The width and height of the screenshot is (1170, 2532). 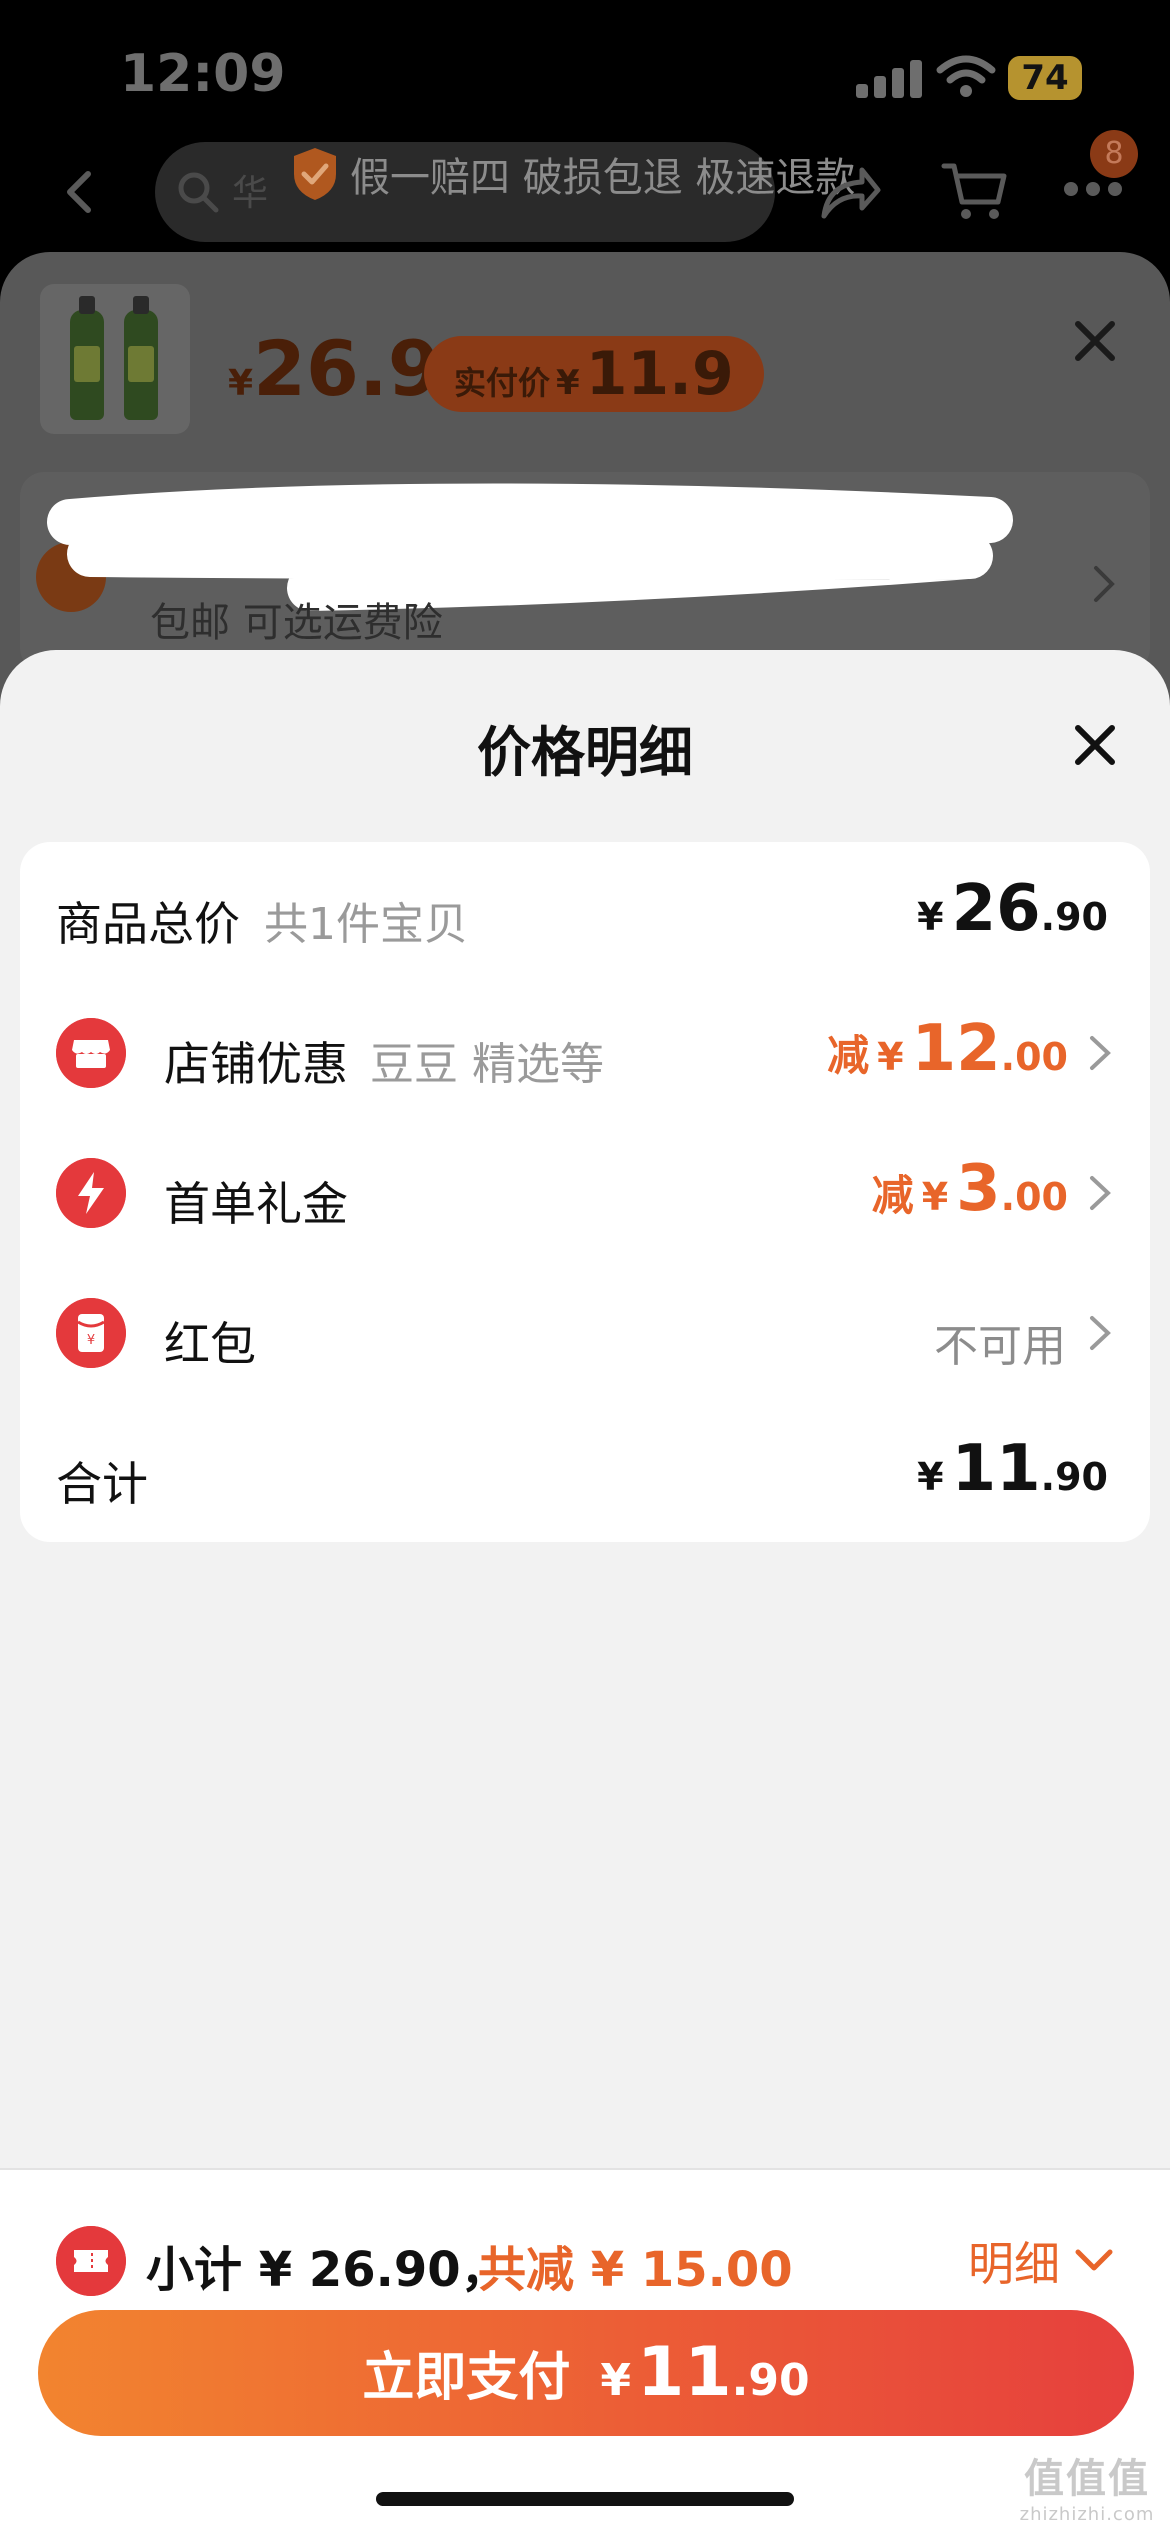 What do you see at coordinates (1087, 2490) in the screenshot?
I see `watermark: 值值值 zhizhizhi.com` at bounding box center [1087, 2490].